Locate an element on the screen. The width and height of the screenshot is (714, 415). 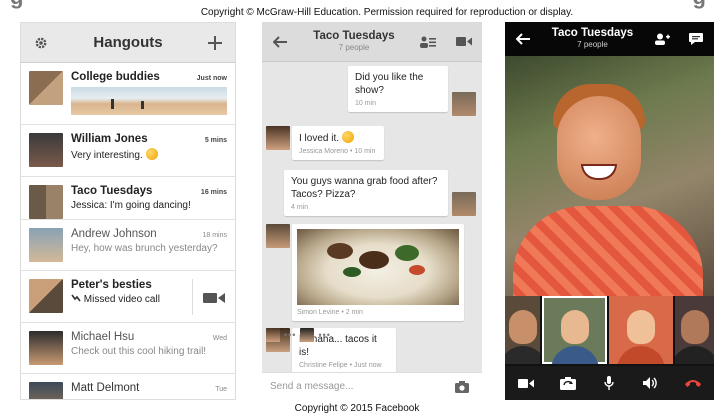
typing-indicator: ••• ••• is located at coordinates (298, 335).